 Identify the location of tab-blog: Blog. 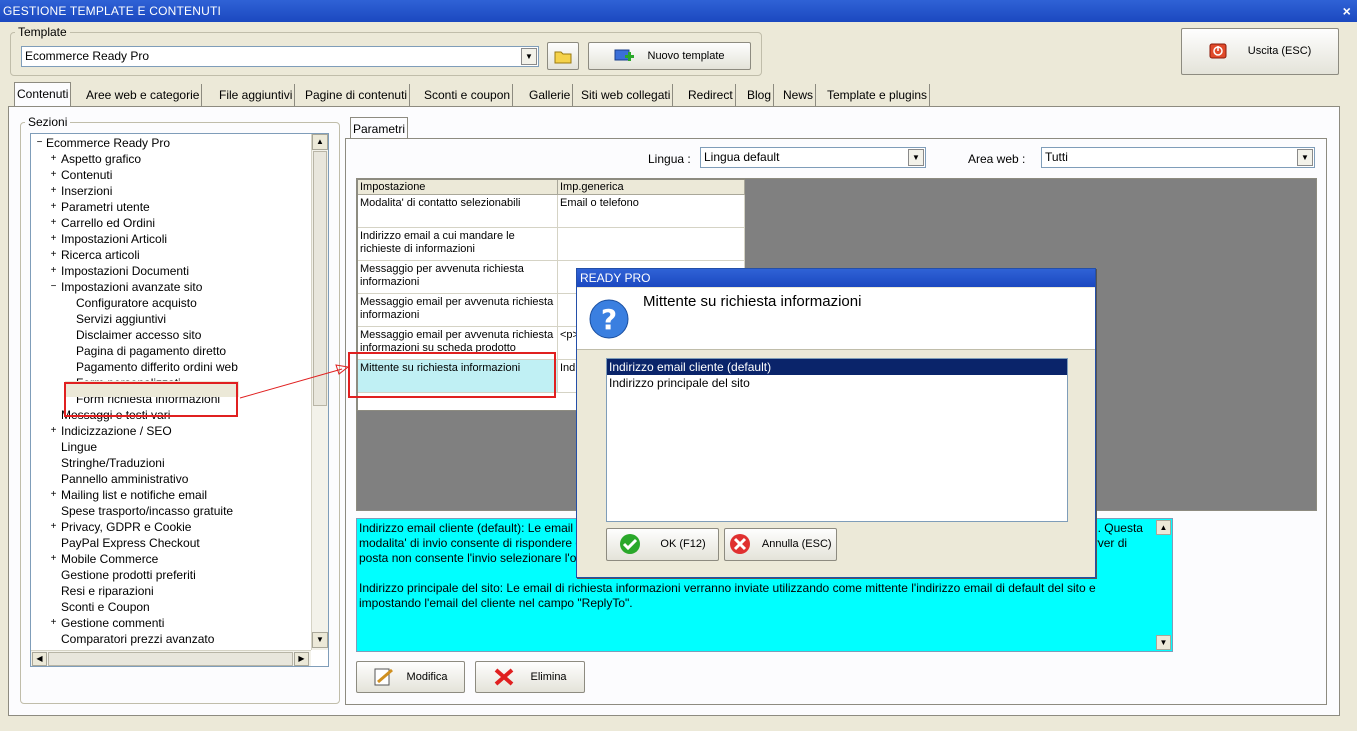
(760, 95).